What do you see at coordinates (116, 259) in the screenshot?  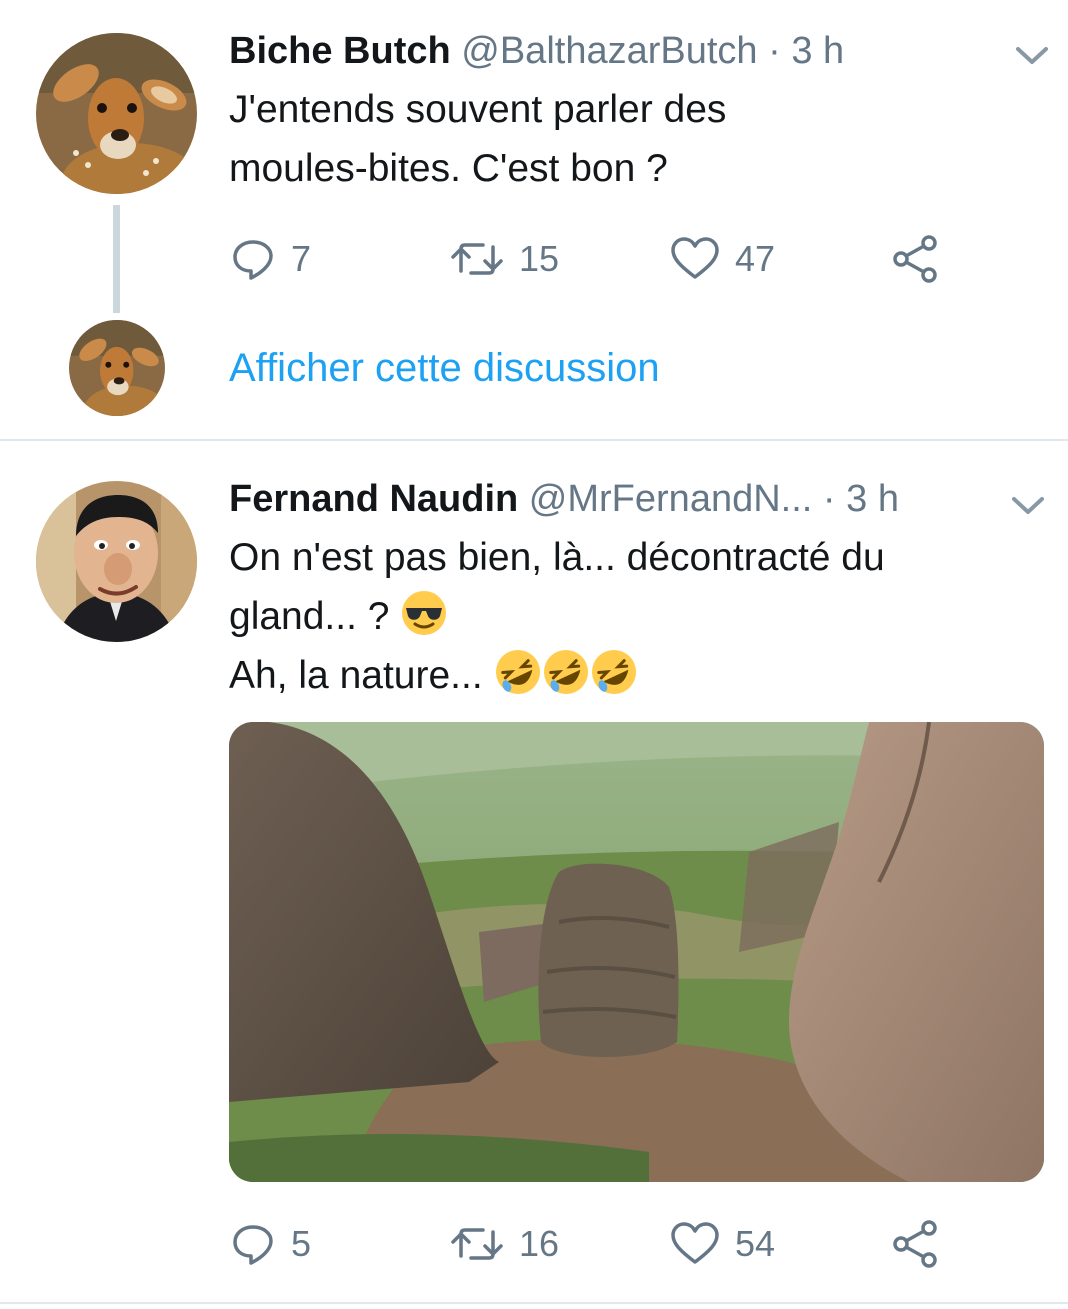 I see `thread-connector-line` at bounding box center [116, 259].